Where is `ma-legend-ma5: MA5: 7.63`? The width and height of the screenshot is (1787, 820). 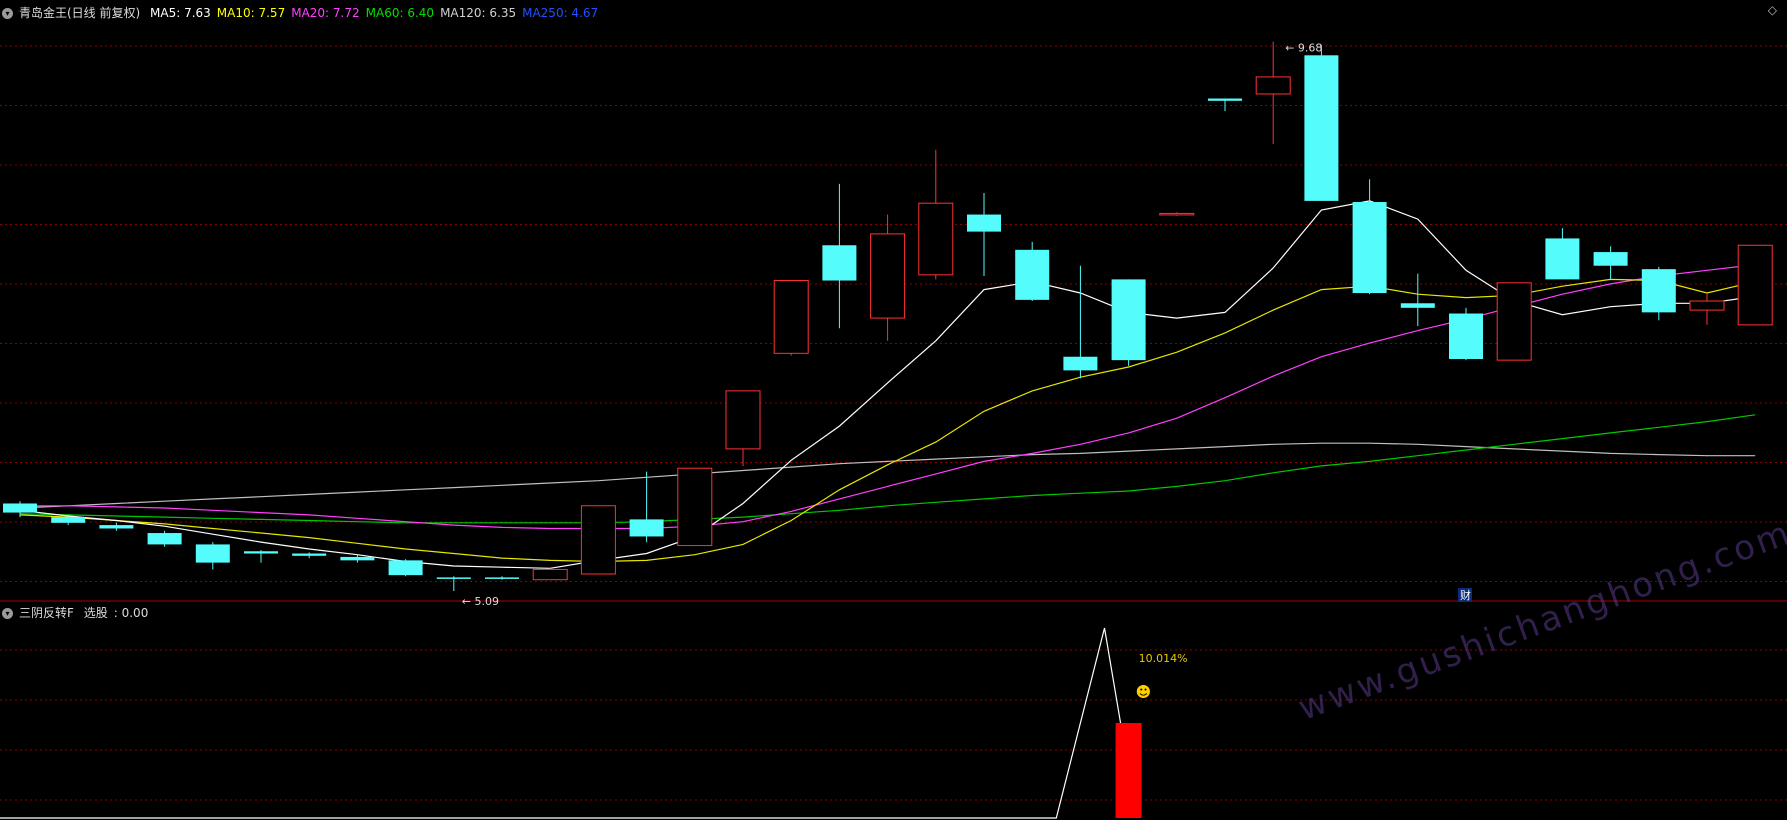 ma-legend-ma5: MA5: 7.63 is located at coordinates (180, 13).